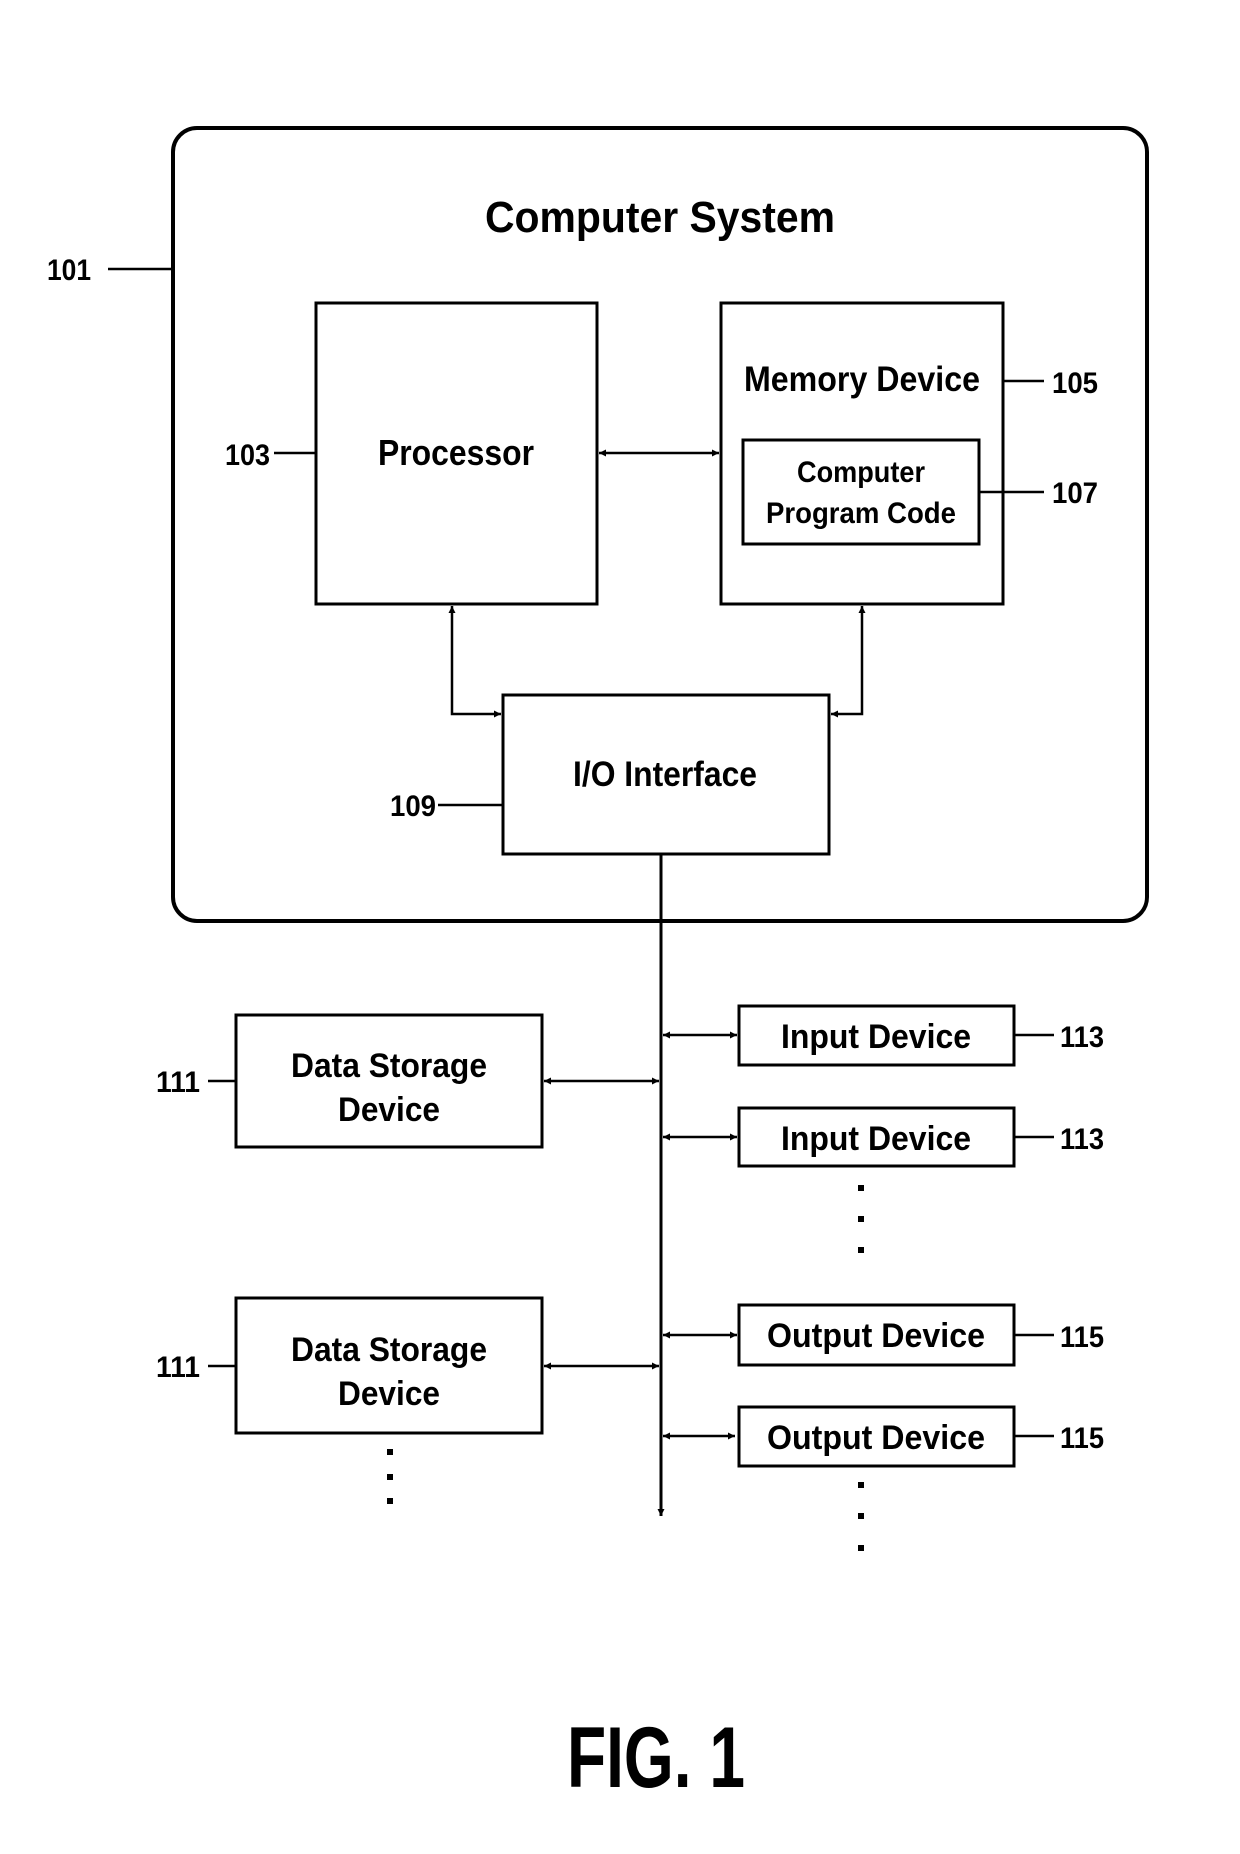 The width and height of the screenshot is (1240, 1854). Describe the element at coordinates (1075, 383) in the screenshot. I see `ref-105: 105` at that location.